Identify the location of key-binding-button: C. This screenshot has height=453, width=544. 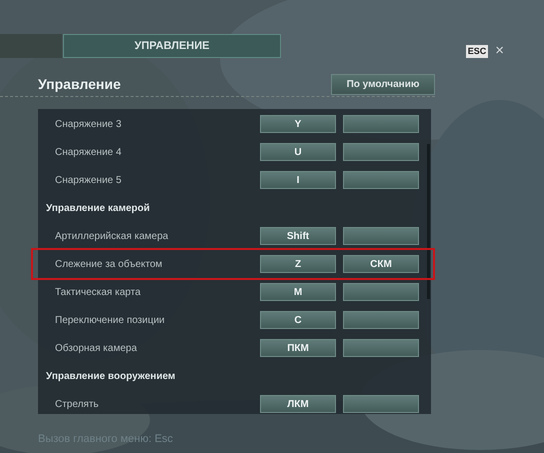
(298, 320).